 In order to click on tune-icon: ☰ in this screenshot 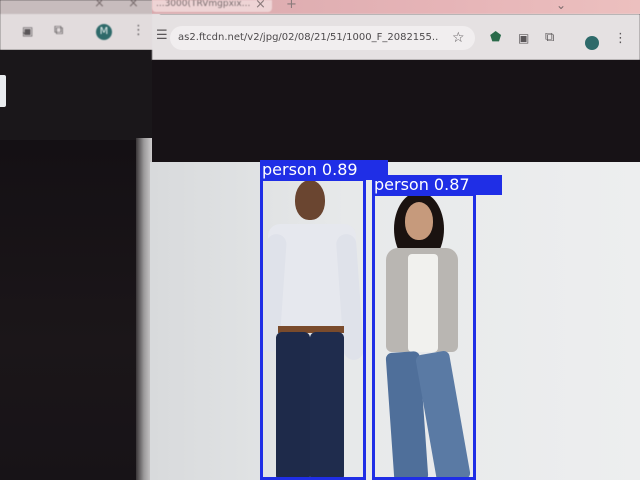, I will do `click(162, 35)`.